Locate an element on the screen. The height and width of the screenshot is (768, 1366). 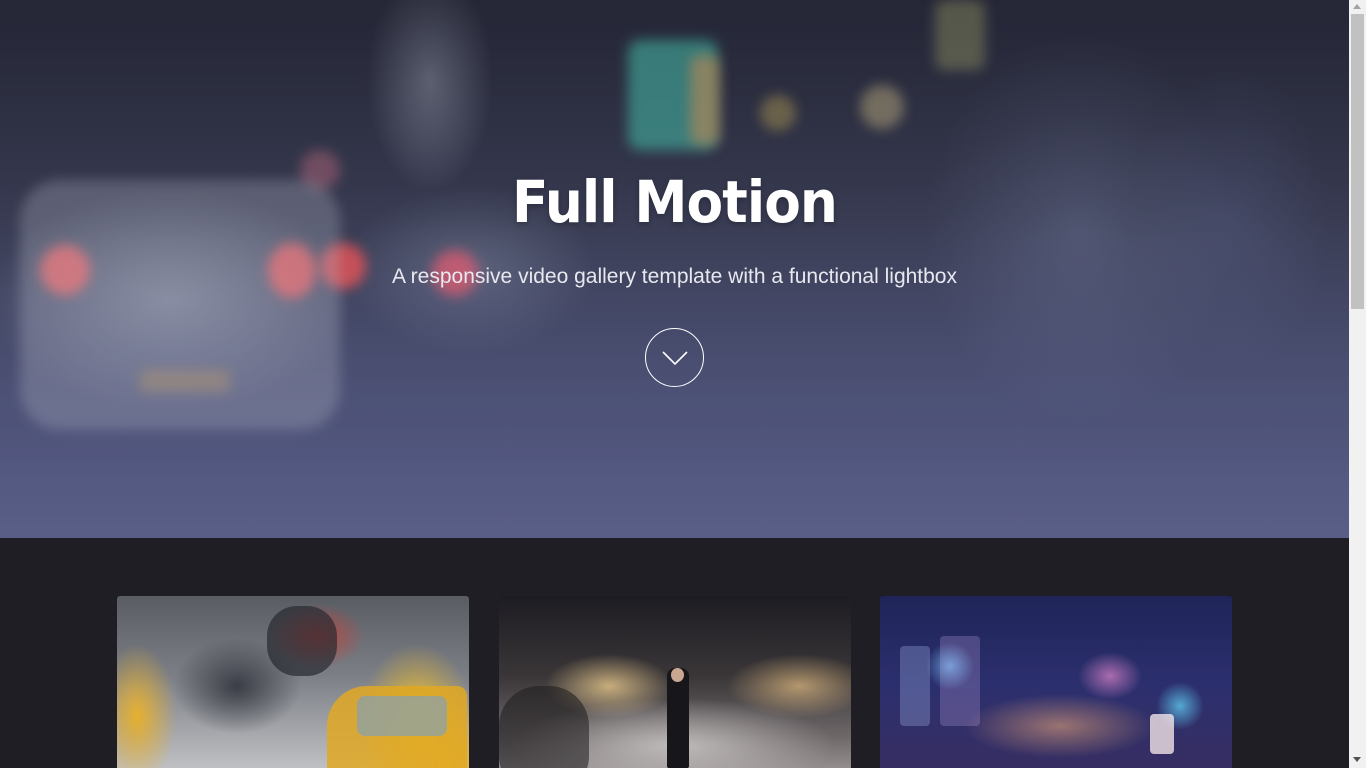
chevron-down-icon is located at coordinates (674, 357).